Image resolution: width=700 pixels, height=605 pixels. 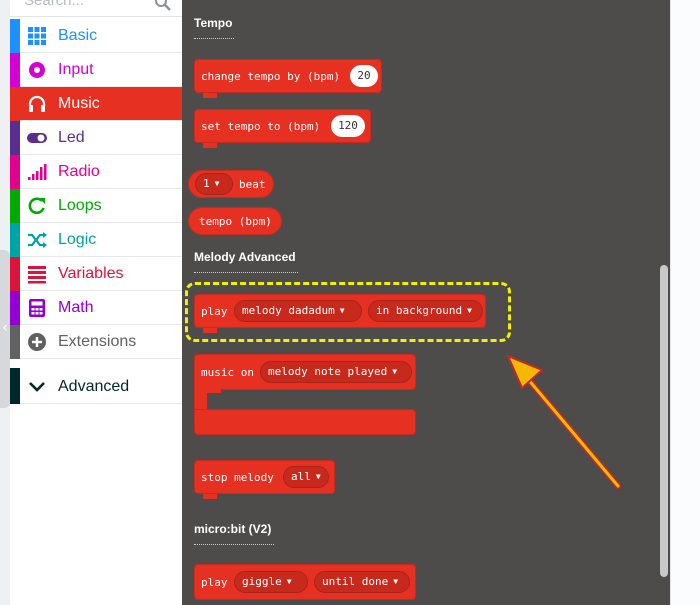 I want to click on signal-bars-icon, so click(x=37, y=172).